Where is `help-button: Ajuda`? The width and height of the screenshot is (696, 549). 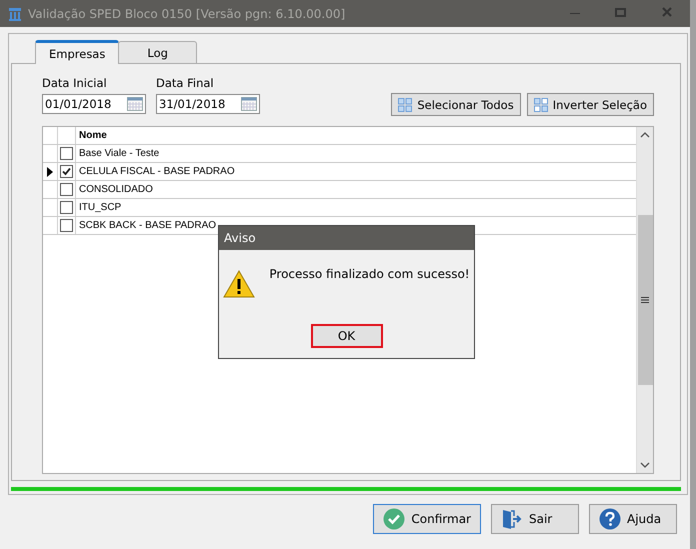 help-button: Ajuda is located at coordinates (633, 519).